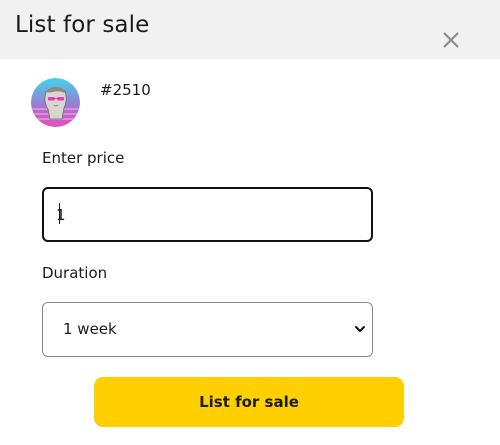  I want to click on chevron-down-icon, so click(360, 329).